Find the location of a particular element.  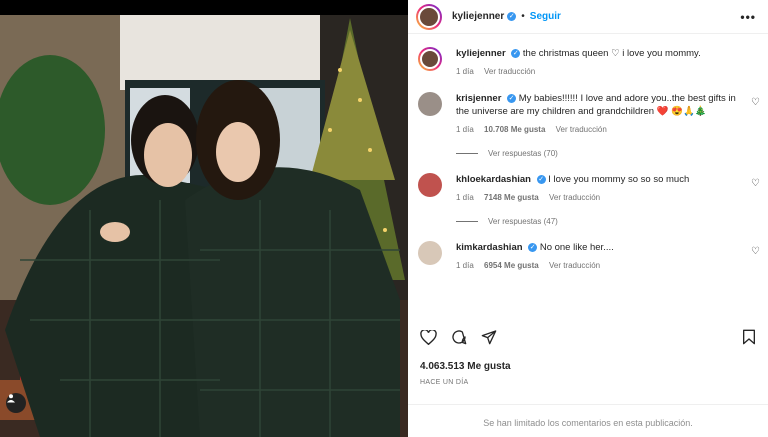

caption-text: the christmas queen ♡ i love you mommy. is located at coordinates (611, 53).